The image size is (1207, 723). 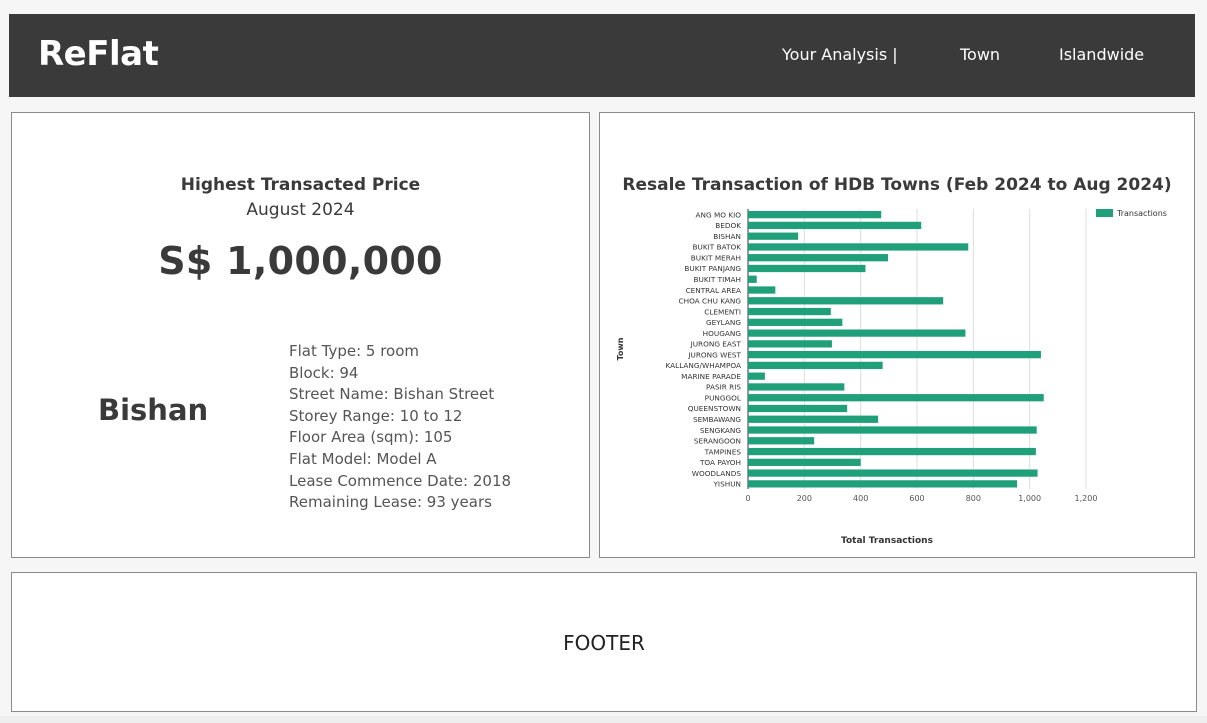 I want to click on category-label: YISHUN, so click(x=726, y=484).